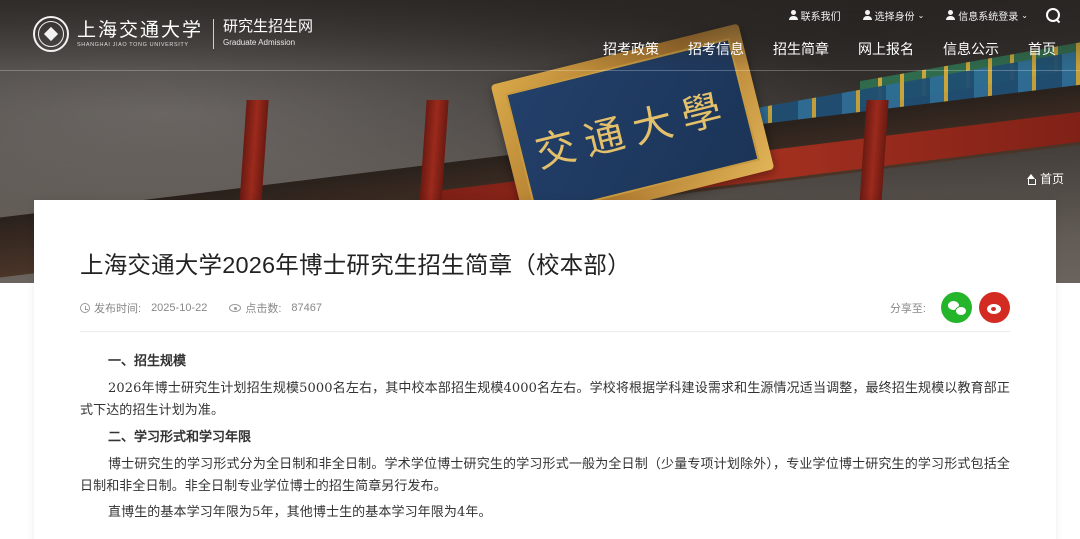 The height and width of the screenshot is (539, 1080). I want to click on breadcrumb: 首页, so click(1045, 178).